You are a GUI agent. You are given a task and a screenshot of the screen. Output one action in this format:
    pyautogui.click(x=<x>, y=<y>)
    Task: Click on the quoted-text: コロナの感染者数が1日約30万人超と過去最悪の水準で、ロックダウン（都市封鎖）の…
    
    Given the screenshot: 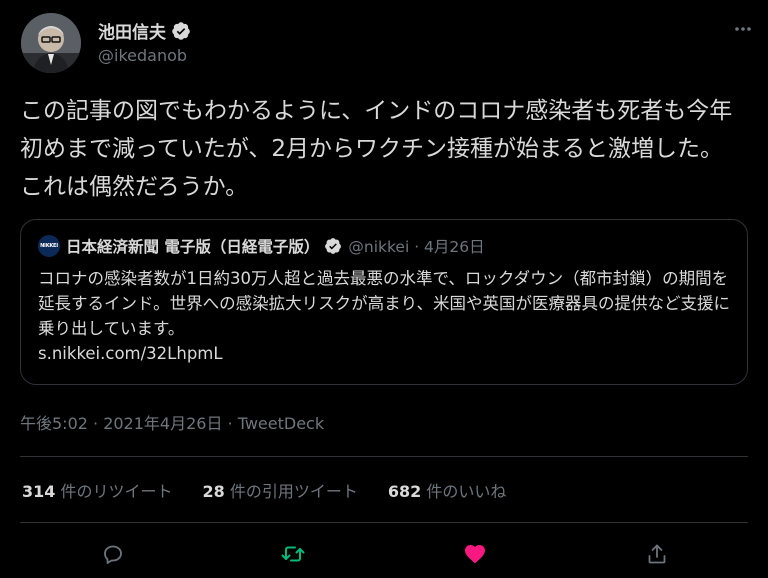 What is the action you would take?
    pyautogui.click(x=384, y=303)
    